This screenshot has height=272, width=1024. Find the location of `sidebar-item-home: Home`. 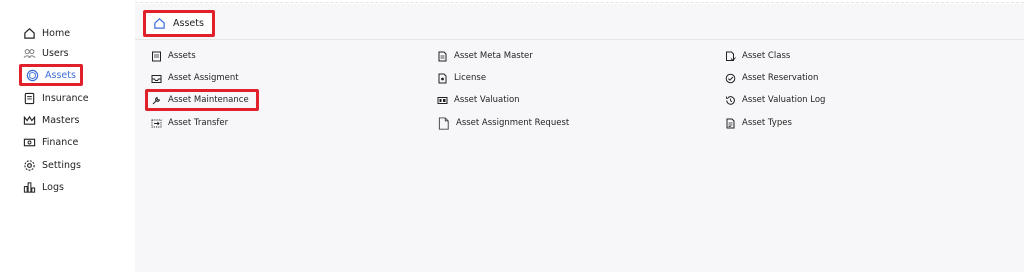

sidebar-item-home: Home is located at coordinates (46, 33).